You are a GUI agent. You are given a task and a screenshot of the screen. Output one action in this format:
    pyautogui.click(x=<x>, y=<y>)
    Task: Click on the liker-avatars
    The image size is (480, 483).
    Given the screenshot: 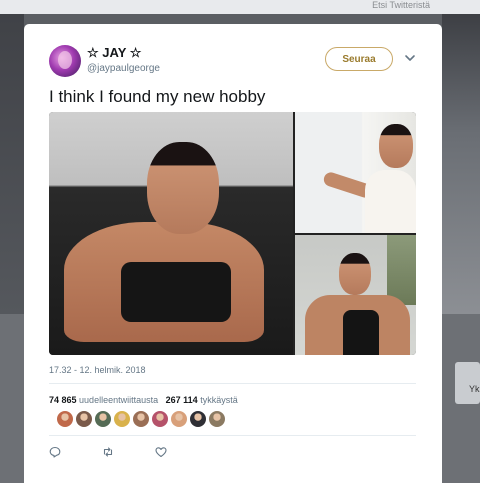 What is the action you would take?
    pyautogui.click(x=141, y=419)
    